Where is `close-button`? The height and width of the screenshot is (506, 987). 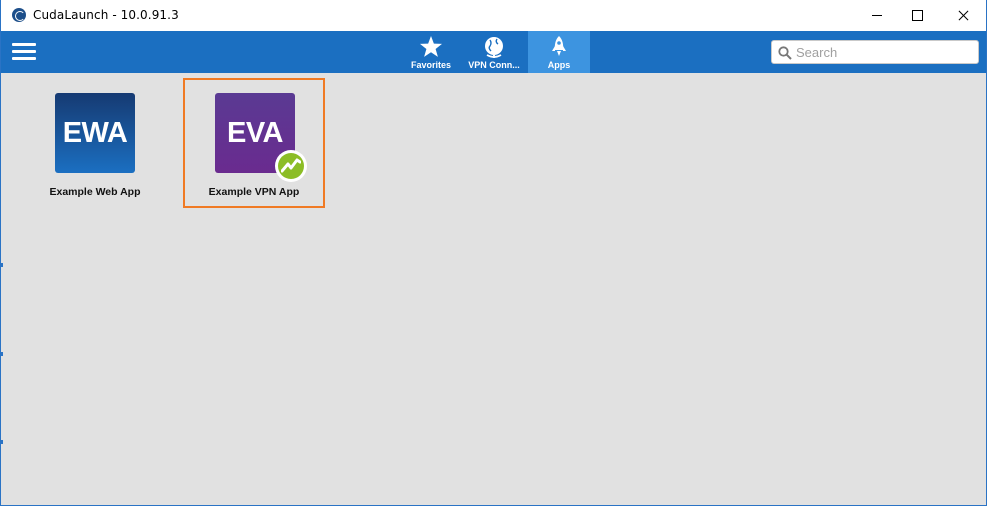
close-button is located at coordinates (963, 15).